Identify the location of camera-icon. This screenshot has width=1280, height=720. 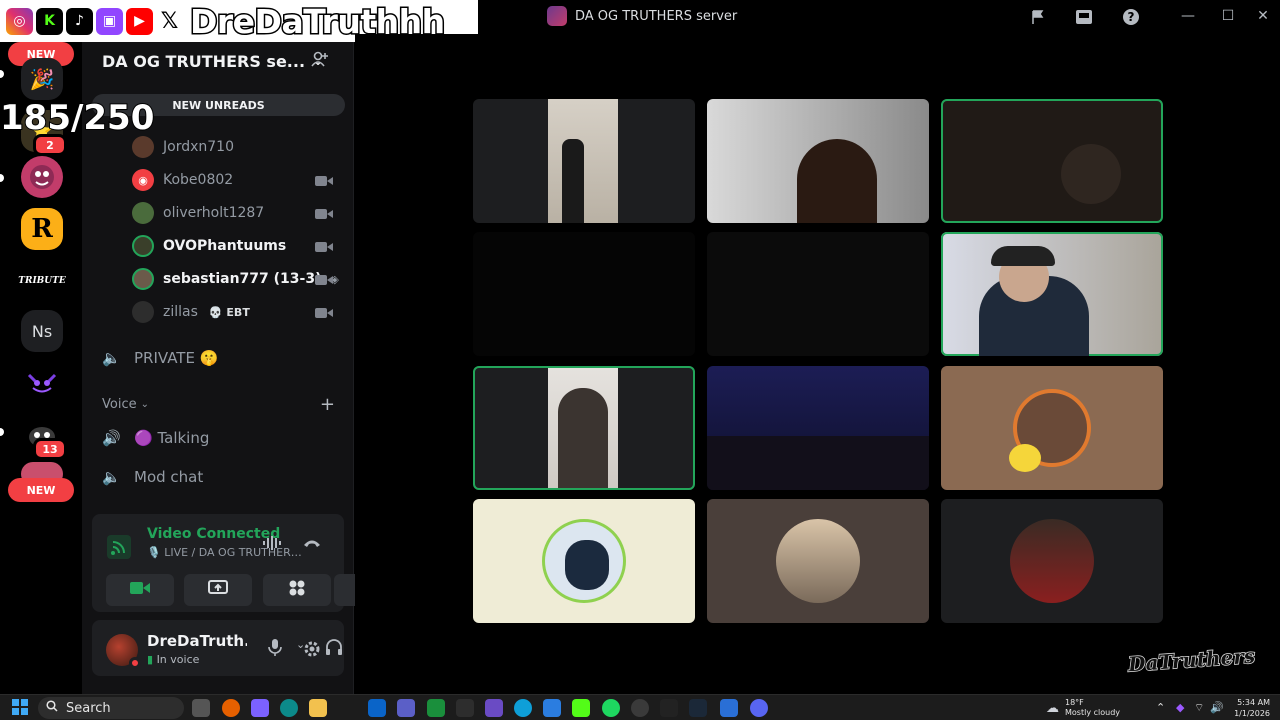
(324, 181).